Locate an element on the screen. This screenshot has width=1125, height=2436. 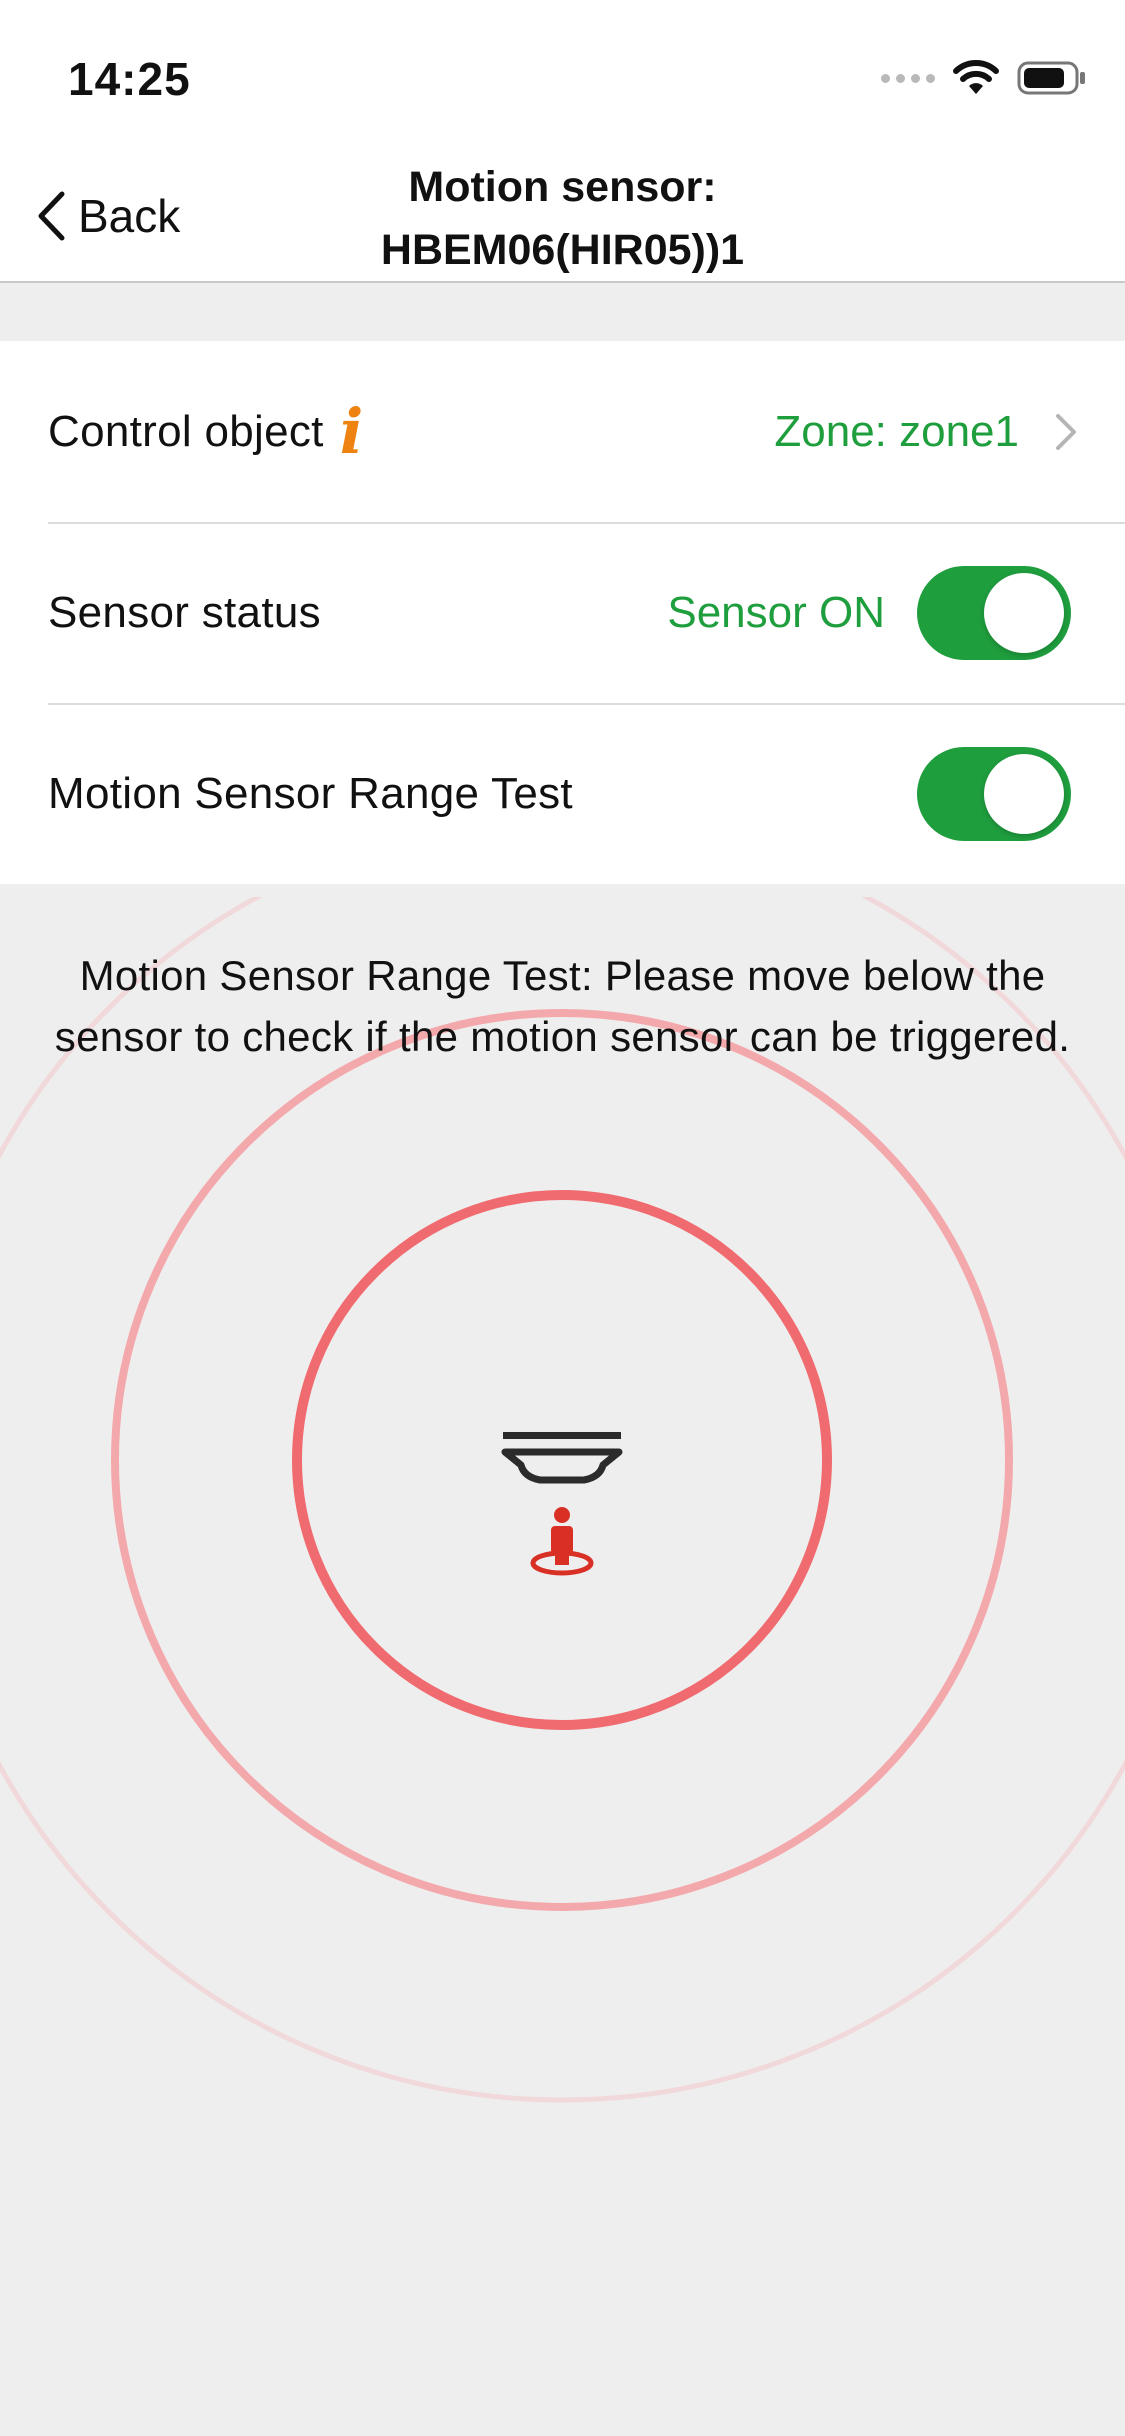
range-test-label: Motion Sensor Range Test is located at coordinates (310, 793).